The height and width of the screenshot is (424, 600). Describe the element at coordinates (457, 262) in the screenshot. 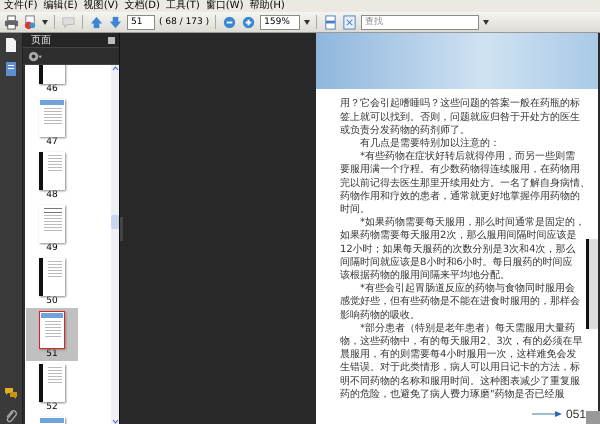

I see `text-line: 间隔时间就应该是8小时和6小时。每日服药的时间应` at that location.